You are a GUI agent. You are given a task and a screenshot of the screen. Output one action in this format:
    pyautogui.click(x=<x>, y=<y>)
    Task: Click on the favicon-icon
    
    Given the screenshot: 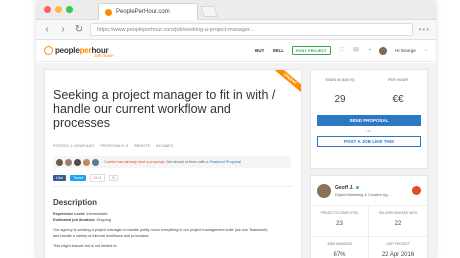 What is the action you would take?
    pyautogui.click(x=108, y=12)
    